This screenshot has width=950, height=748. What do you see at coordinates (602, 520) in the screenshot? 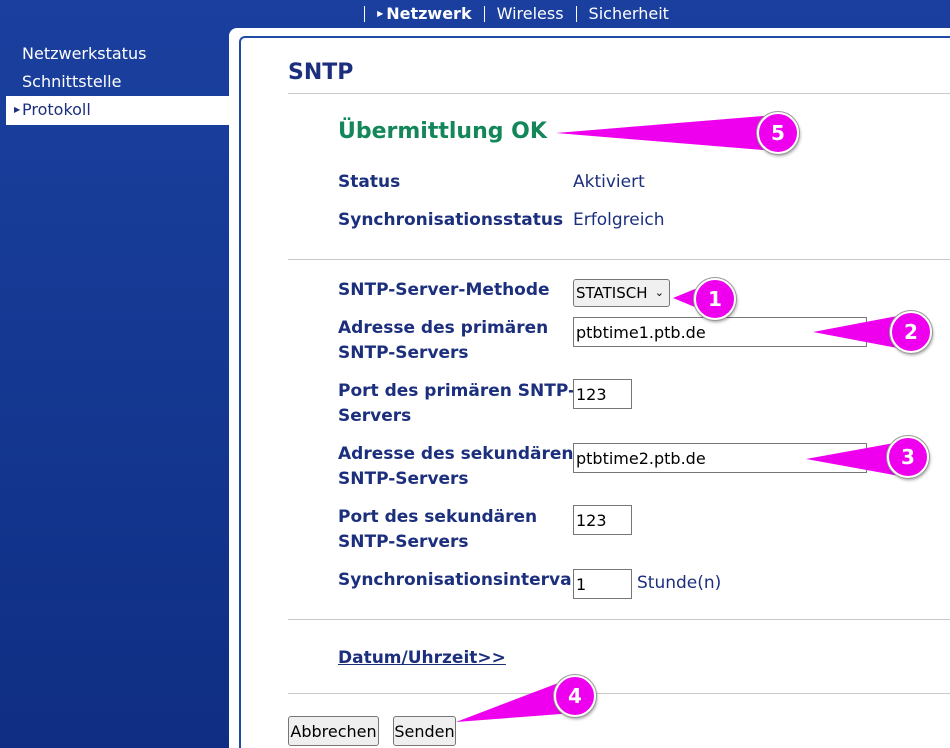
I see `secondary-port-input` at bounding box center [602, 520].